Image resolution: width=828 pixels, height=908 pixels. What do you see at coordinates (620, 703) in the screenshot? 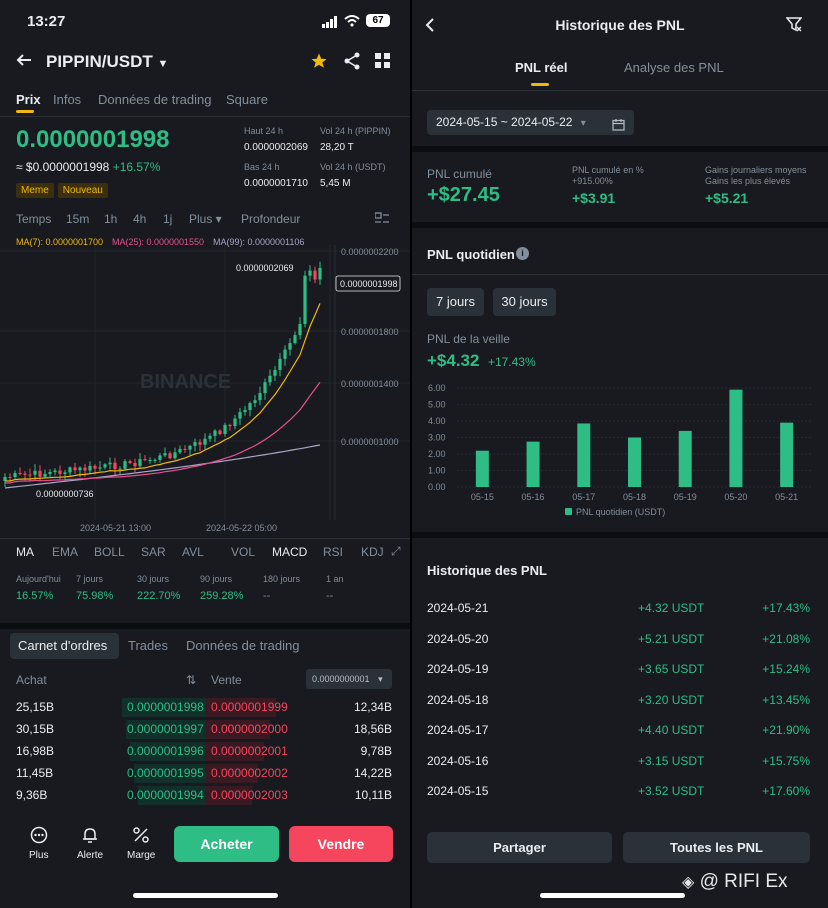
I see `history-row: 2024-05-18 +3.20 USDT +13.45%` at bounding box center [620, 703].